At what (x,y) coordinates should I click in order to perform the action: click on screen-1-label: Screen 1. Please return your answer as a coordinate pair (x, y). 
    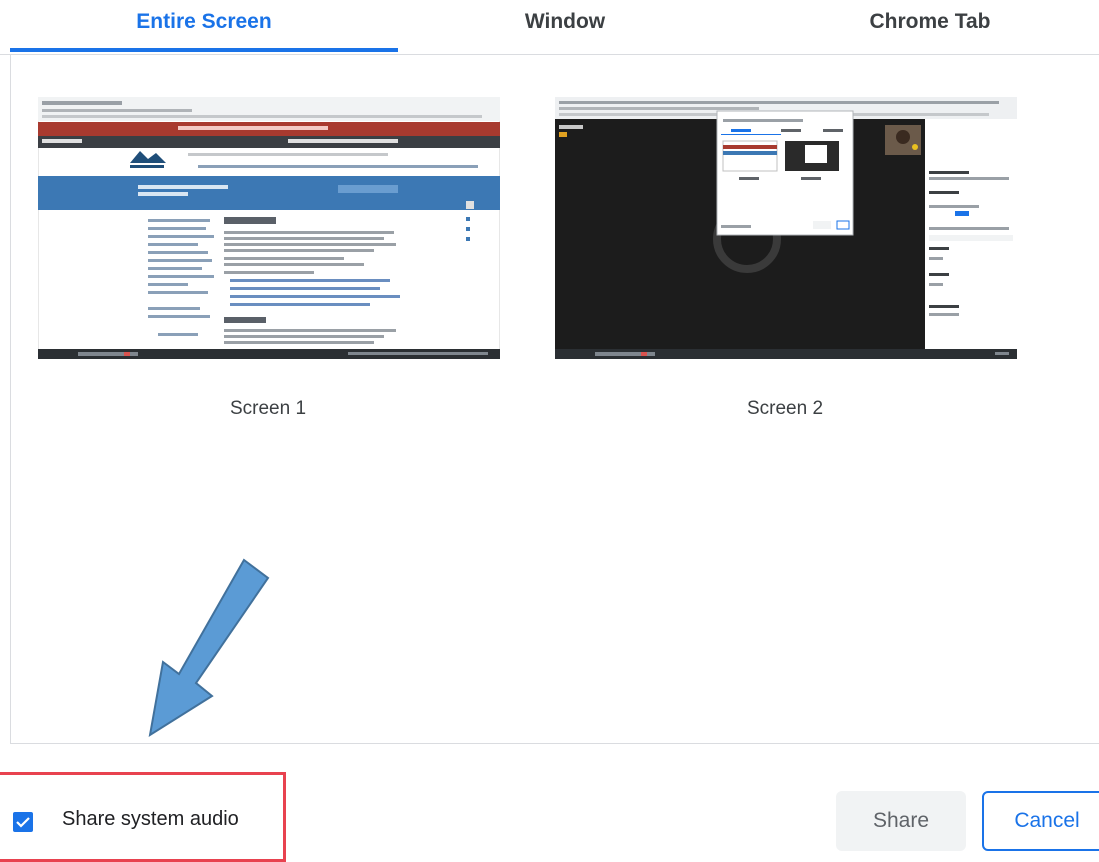
    Looking at the image, I should click on (268, 408).